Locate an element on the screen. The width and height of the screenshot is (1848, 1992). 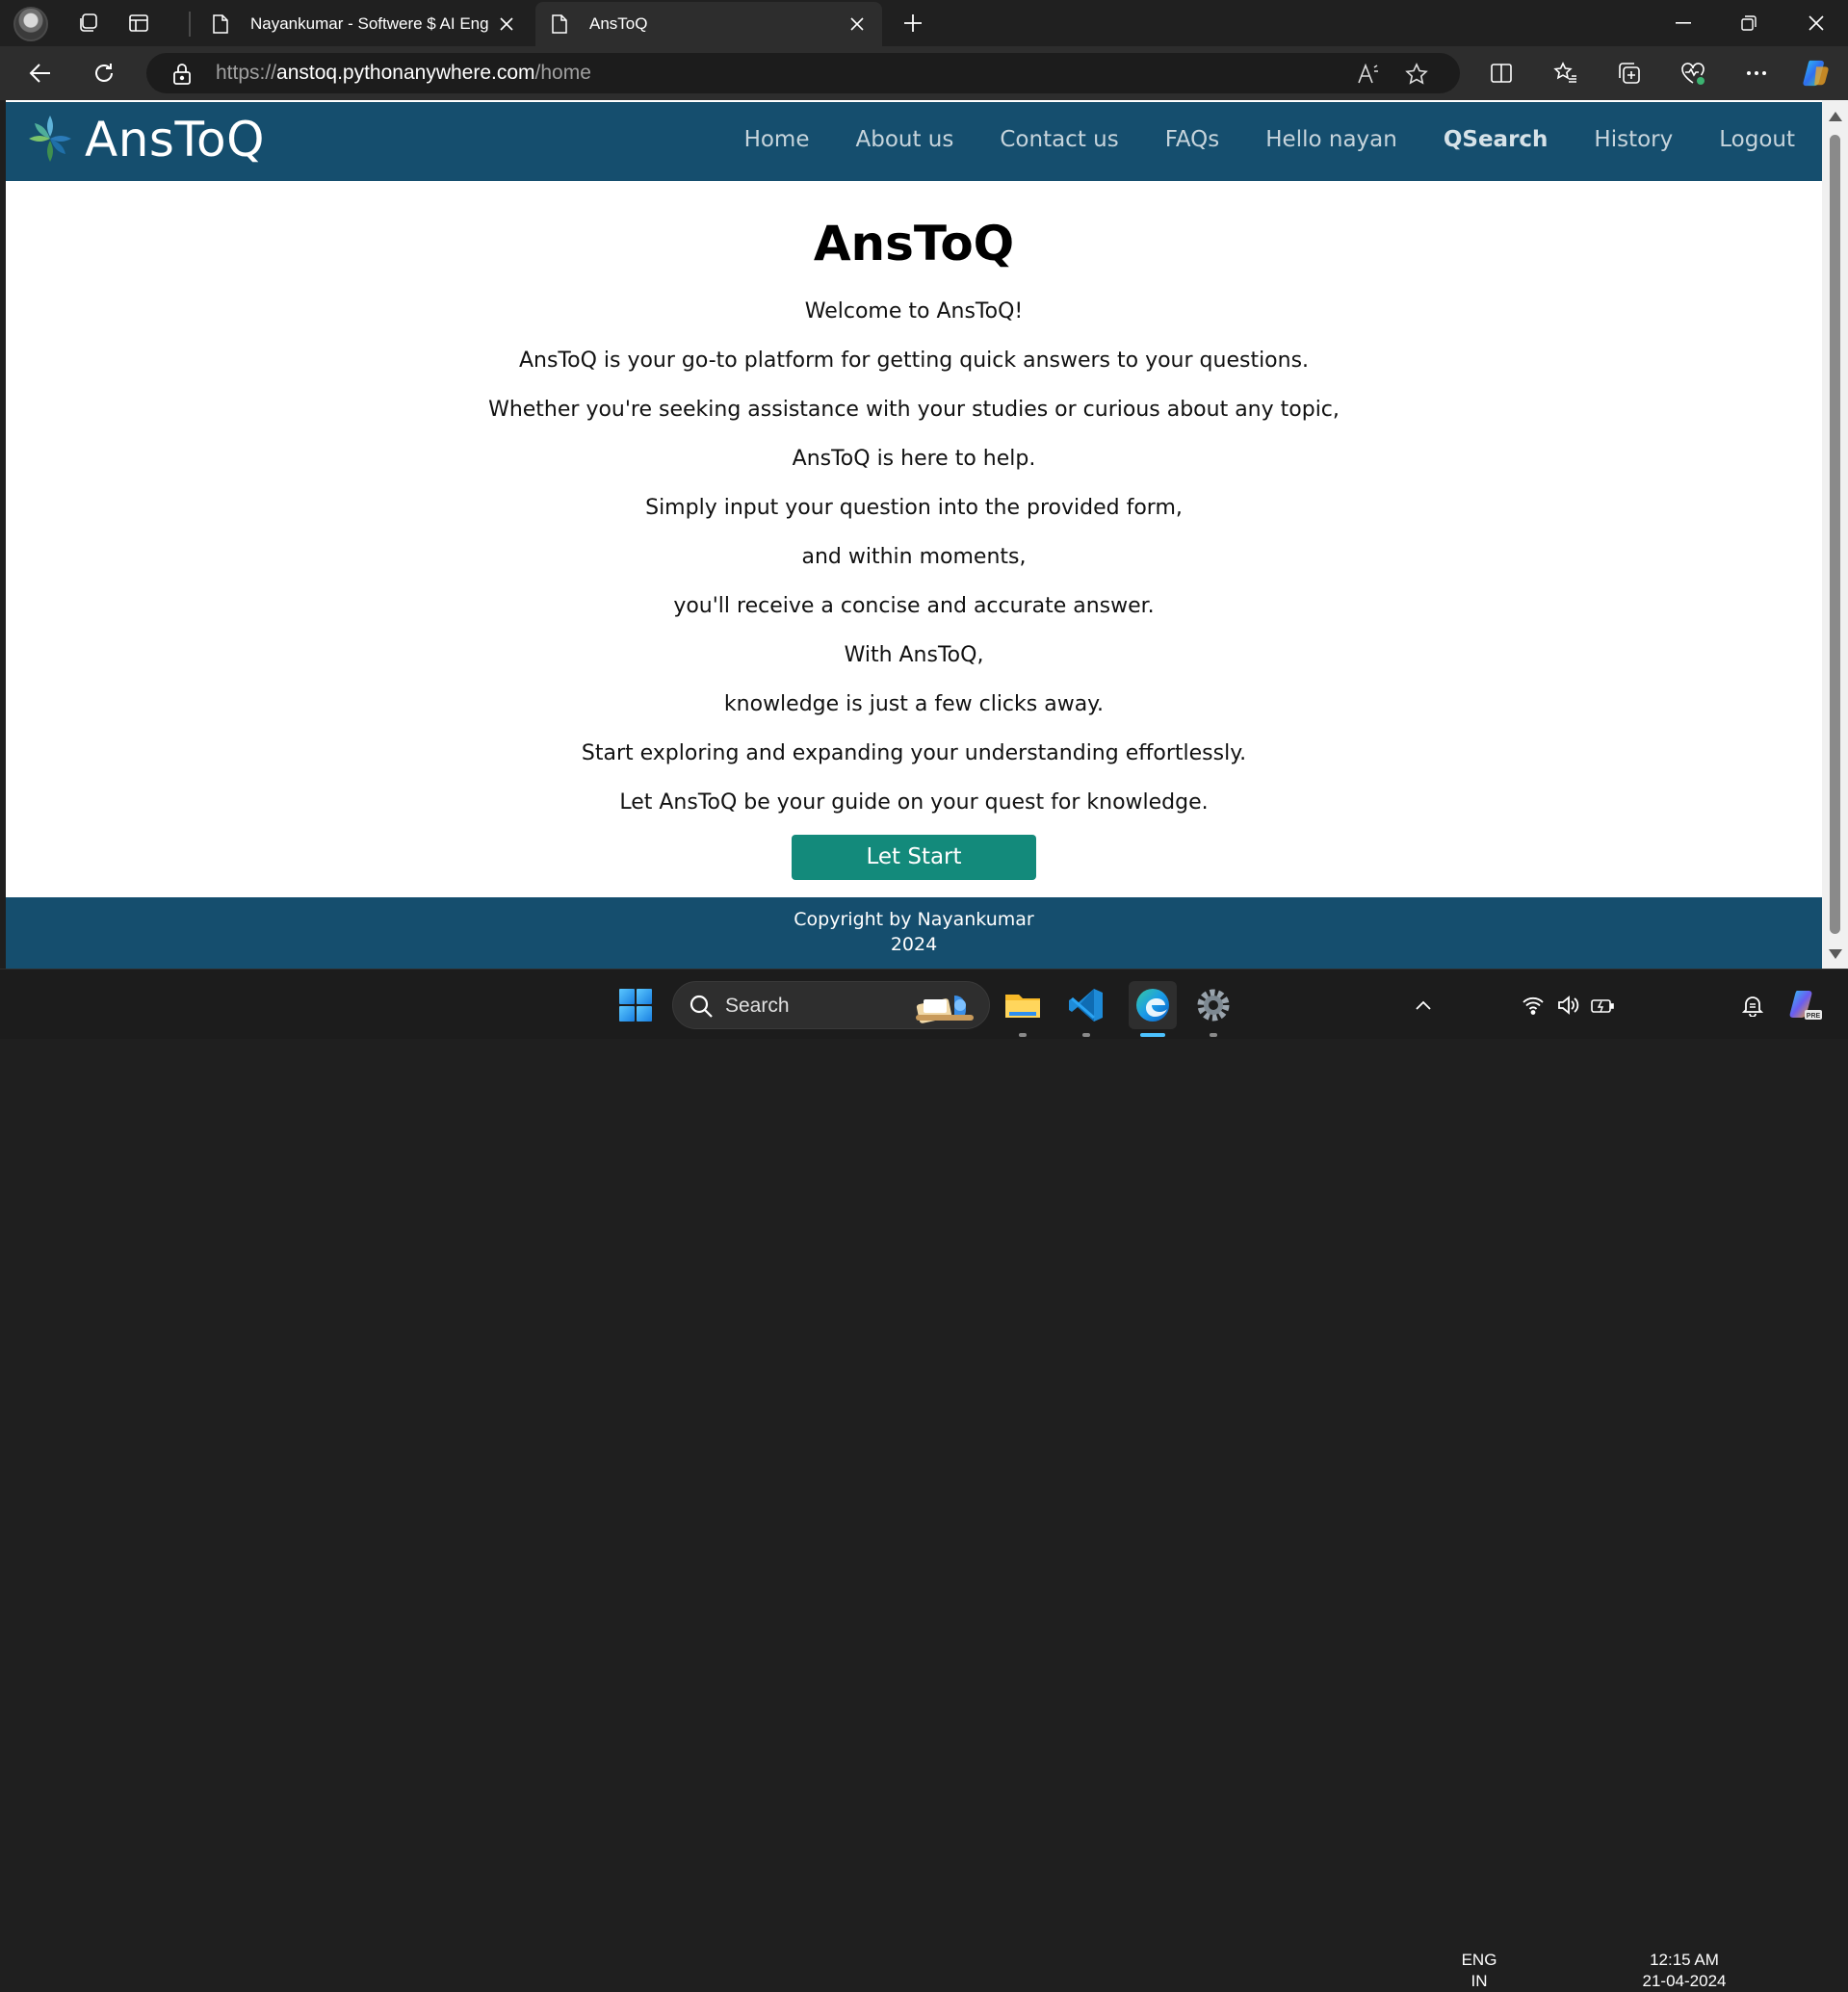
wifi-icon is located at coordinates (1533, 1005).